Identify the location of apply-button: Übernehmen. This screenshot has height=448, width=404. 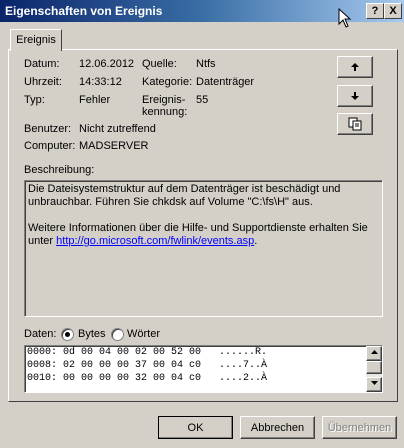
(359, 427).